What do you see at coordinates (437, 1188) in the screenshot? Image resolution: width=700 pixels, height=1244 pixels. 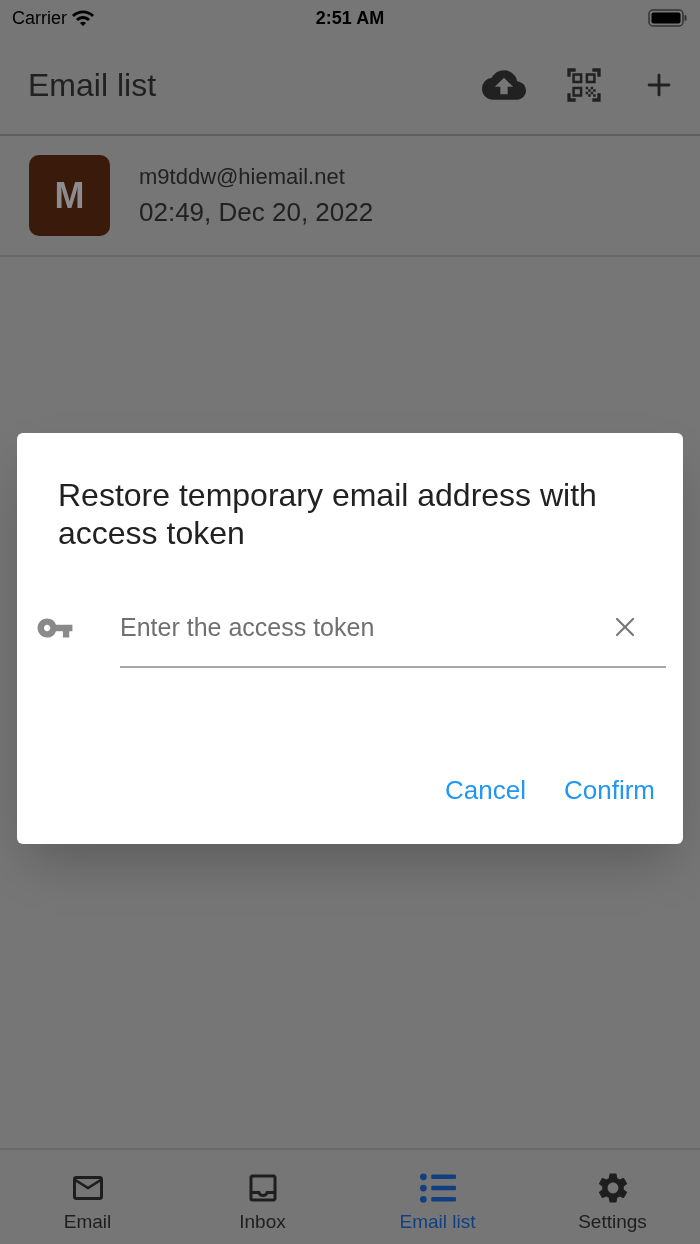 I see `list-icon` at bounding box center [437, 1188].